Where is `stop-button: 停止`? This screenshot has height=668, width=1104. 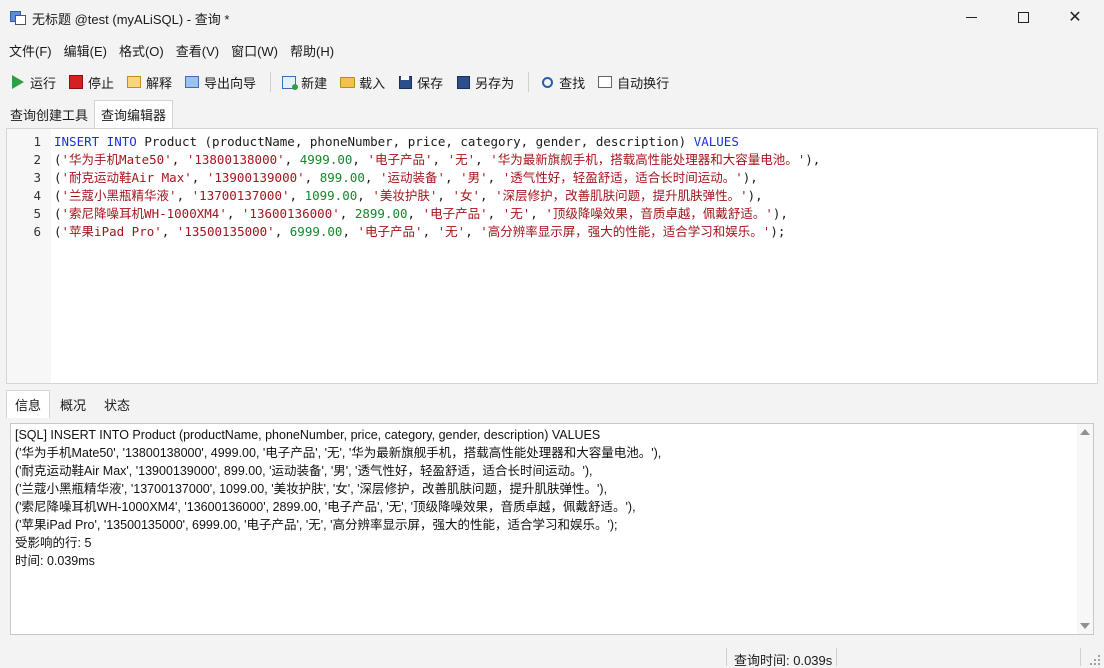
stop-button: 停止 is located at coordinates (91, 82).